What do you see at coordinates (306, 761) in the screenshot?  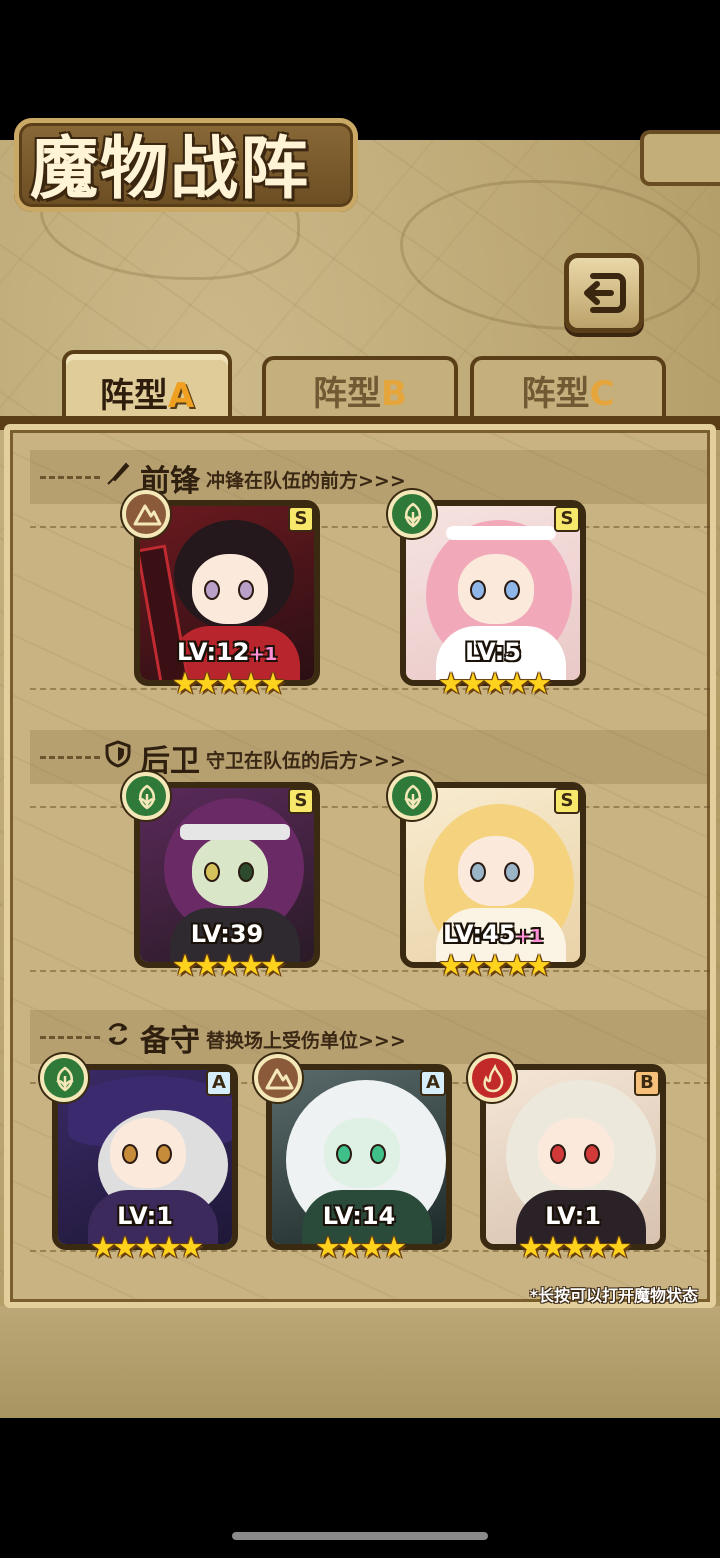 I see `section-subtitle-back: 守卫在队伍的后方>>>` at bounding box center [306, 761].